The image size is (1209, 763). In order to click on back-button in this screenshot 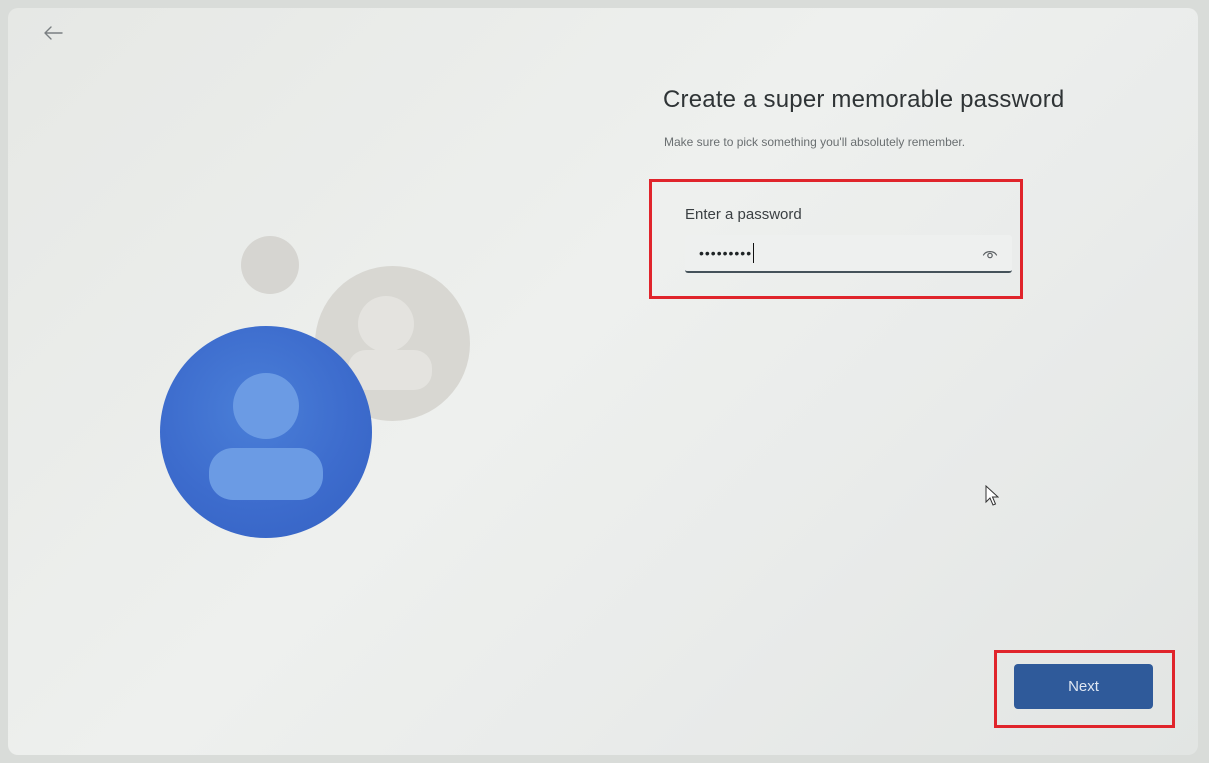, I will do `click(53, 33)`.